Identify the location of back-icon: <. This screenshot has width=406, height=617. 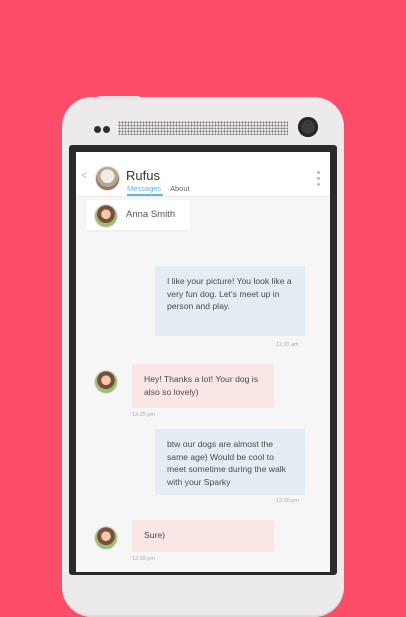
(84, 176).